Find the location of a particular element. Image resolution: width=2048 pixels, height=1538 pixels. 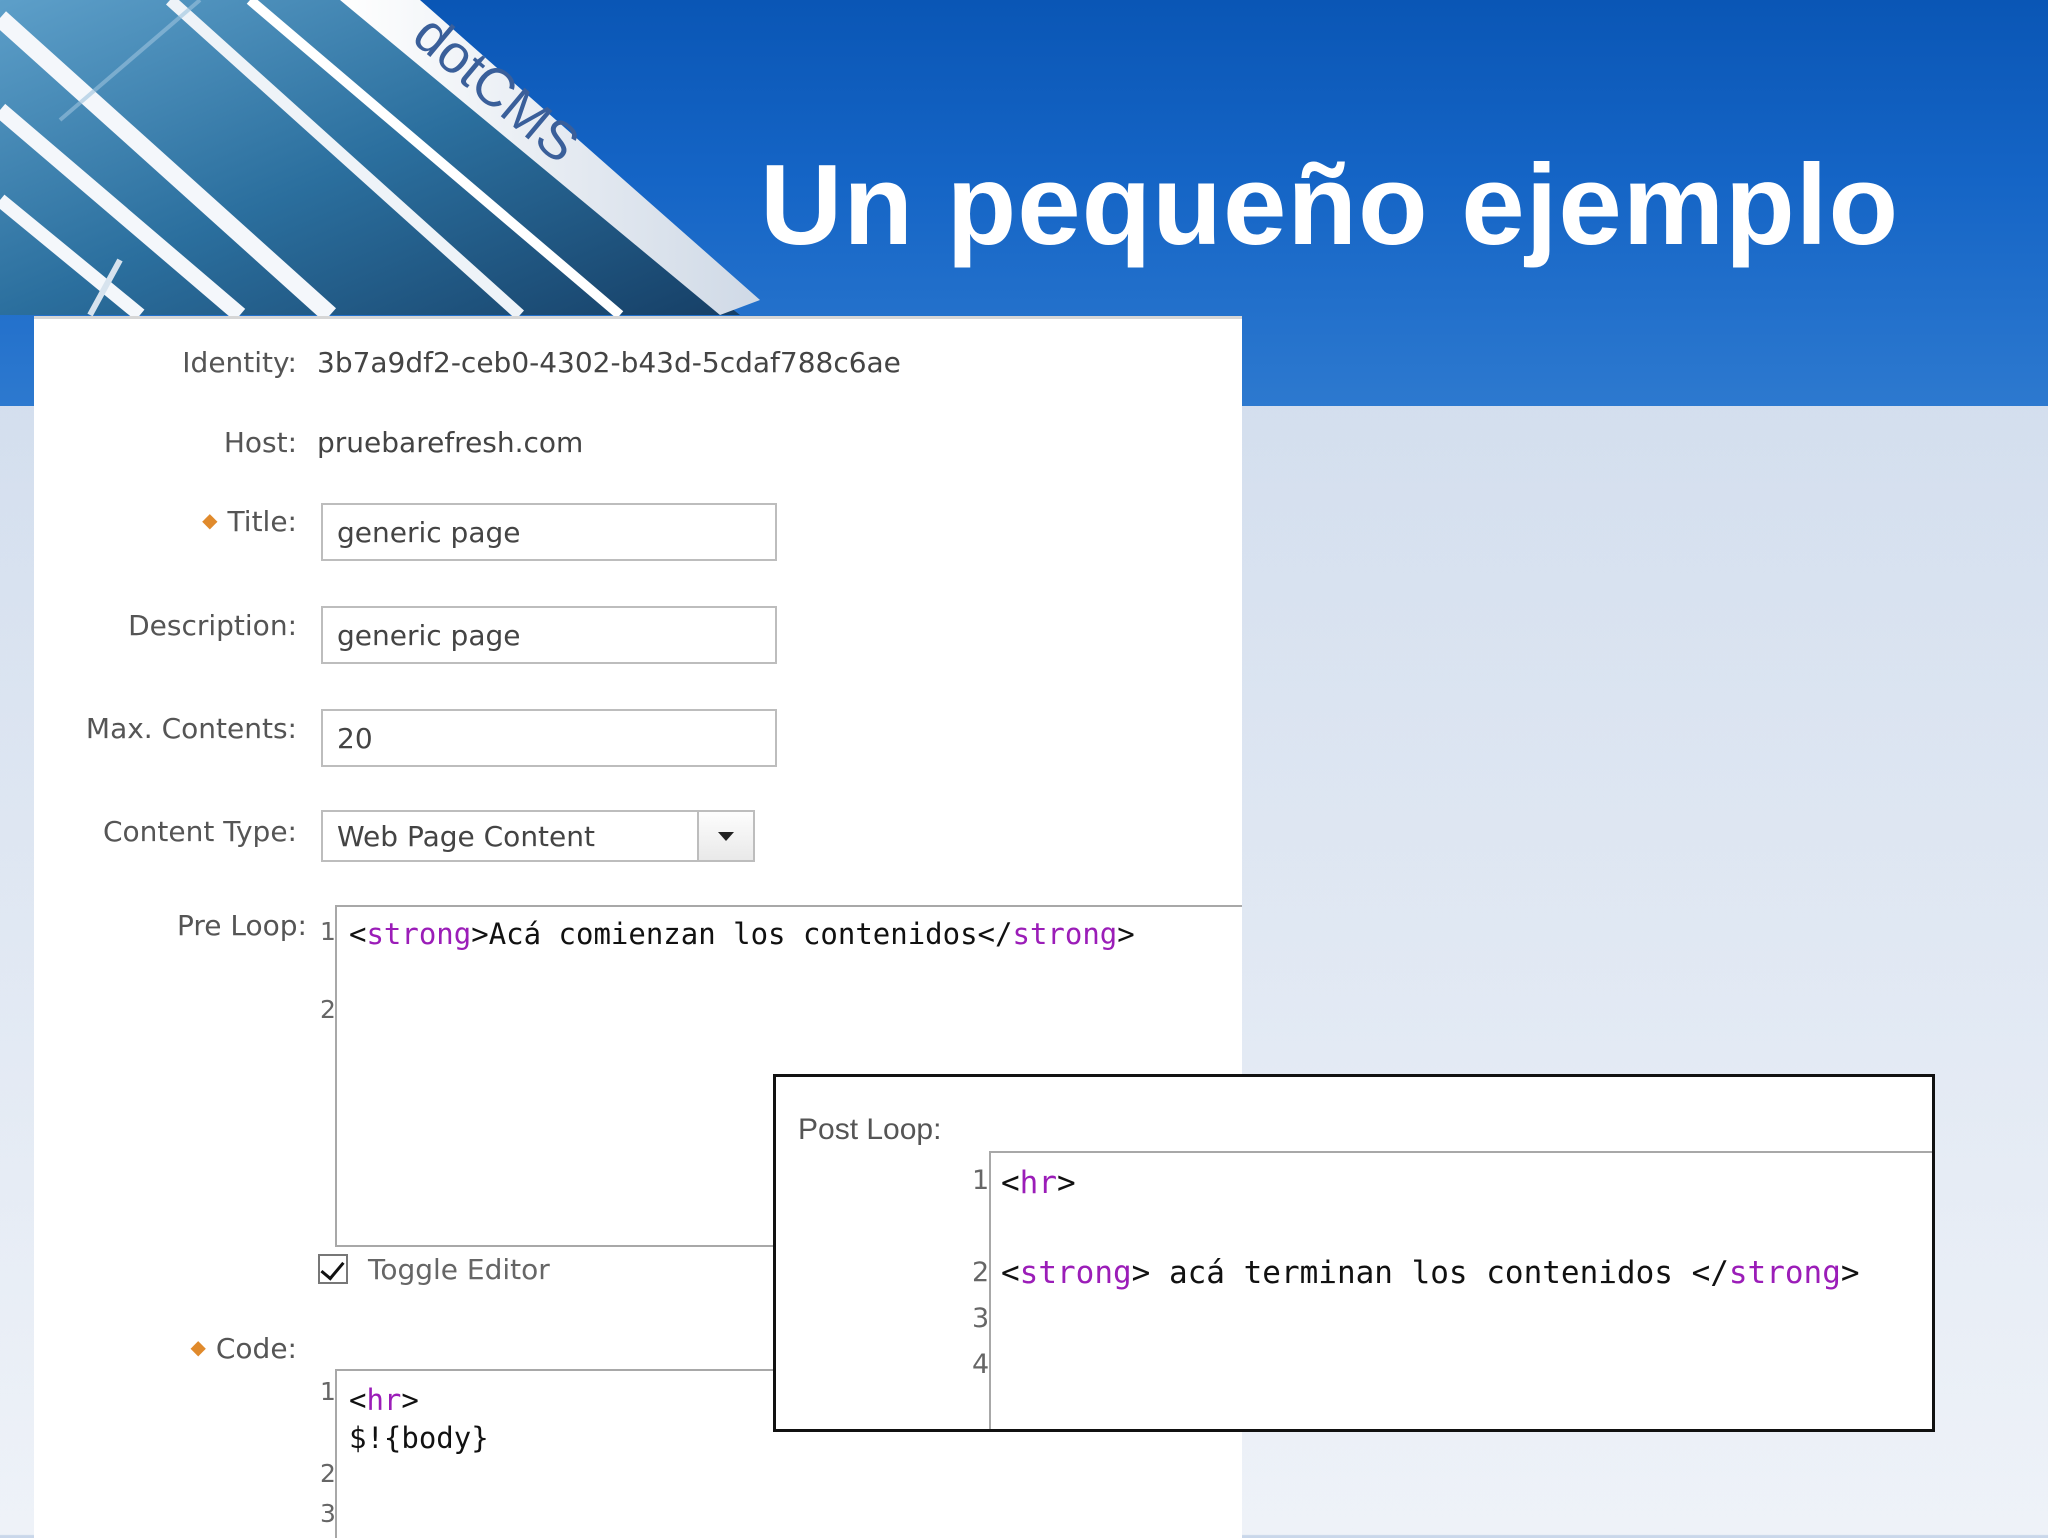

slide-title: Un pequeño ejemplo is located at coordinates (1330, 205).